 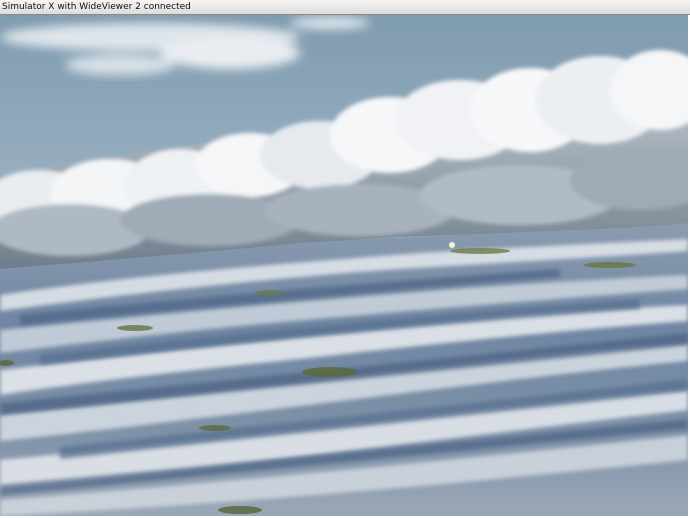 What do you see at coordinates (452, 245) in the screenshot?
I see `sun-glint` at bounding box center [452, 245].